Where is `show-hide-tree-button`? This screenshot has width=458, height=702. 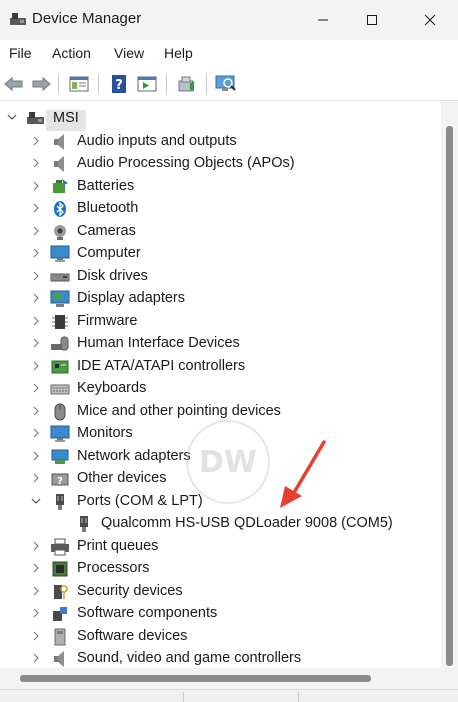 show-hide-tree-button is located at coordinates (79, 84).